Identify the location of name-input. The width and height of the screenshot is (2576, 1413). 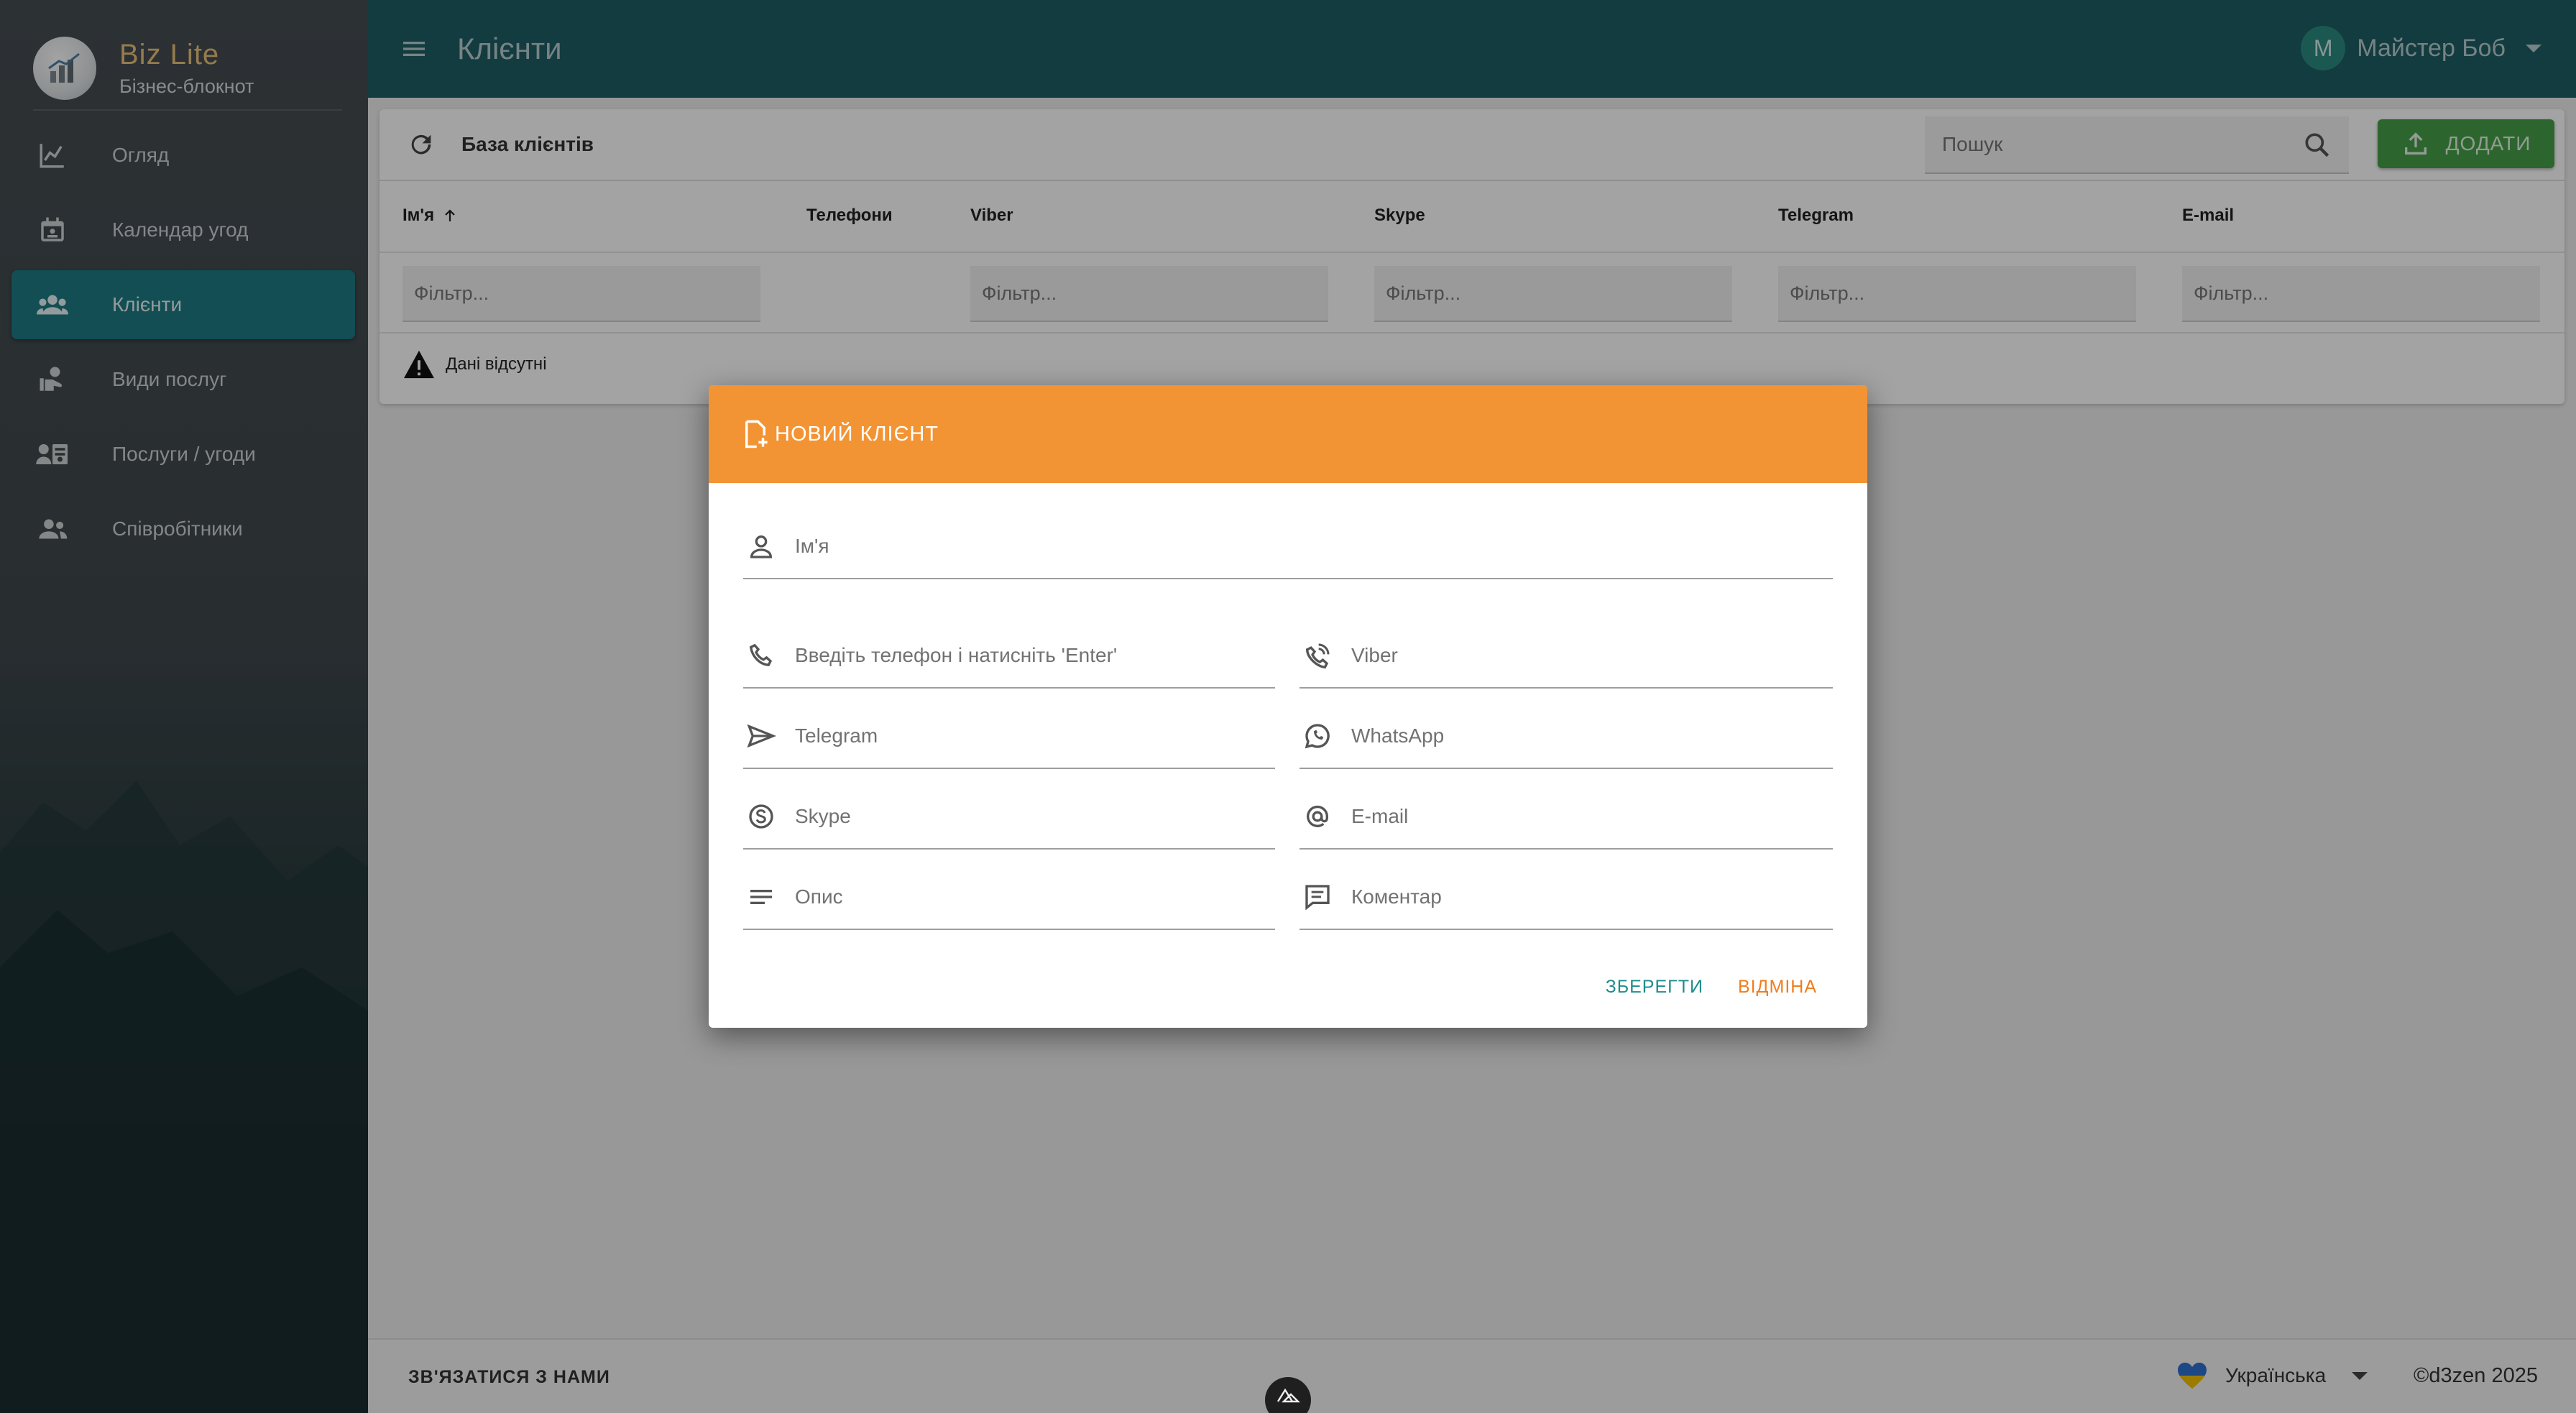
(1285, 546).